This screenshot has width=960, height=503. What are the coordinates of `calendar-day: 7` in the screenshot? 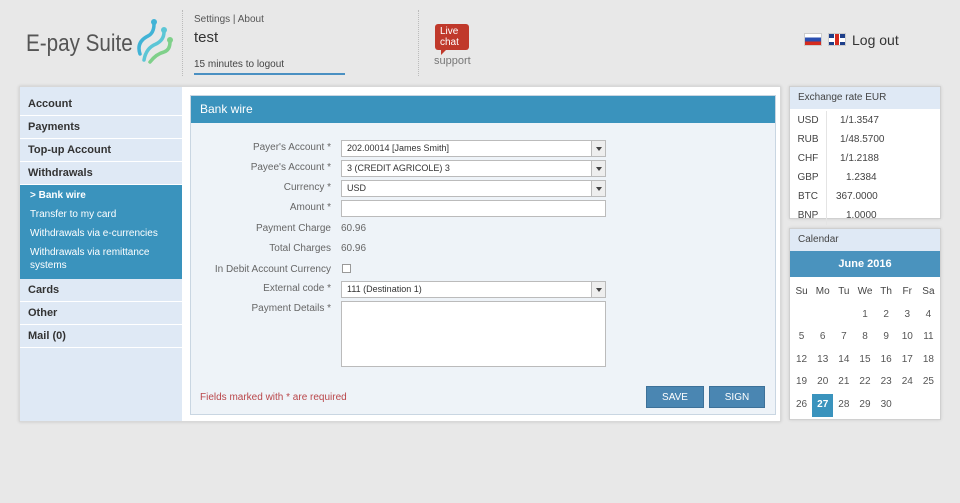 It's located at (843, 337).